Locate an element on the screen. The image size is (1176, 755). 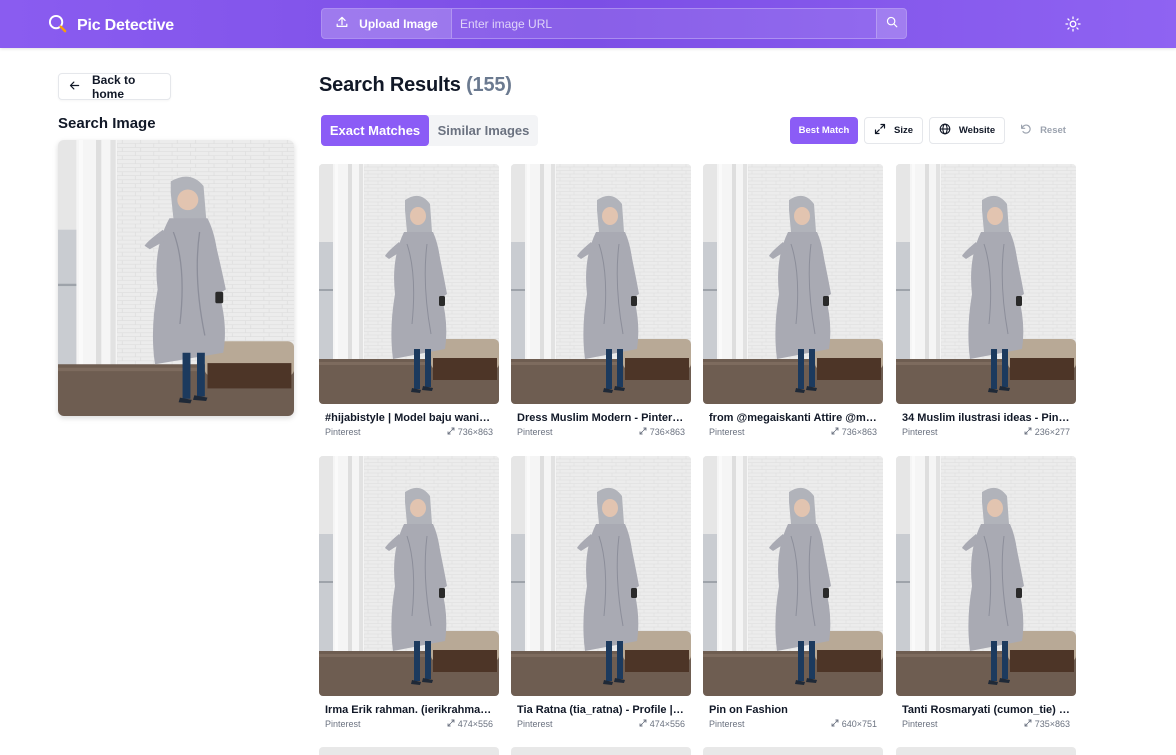
result-title: Dress Muslim Modern - Pinterest is located at coordinates (601, 418).